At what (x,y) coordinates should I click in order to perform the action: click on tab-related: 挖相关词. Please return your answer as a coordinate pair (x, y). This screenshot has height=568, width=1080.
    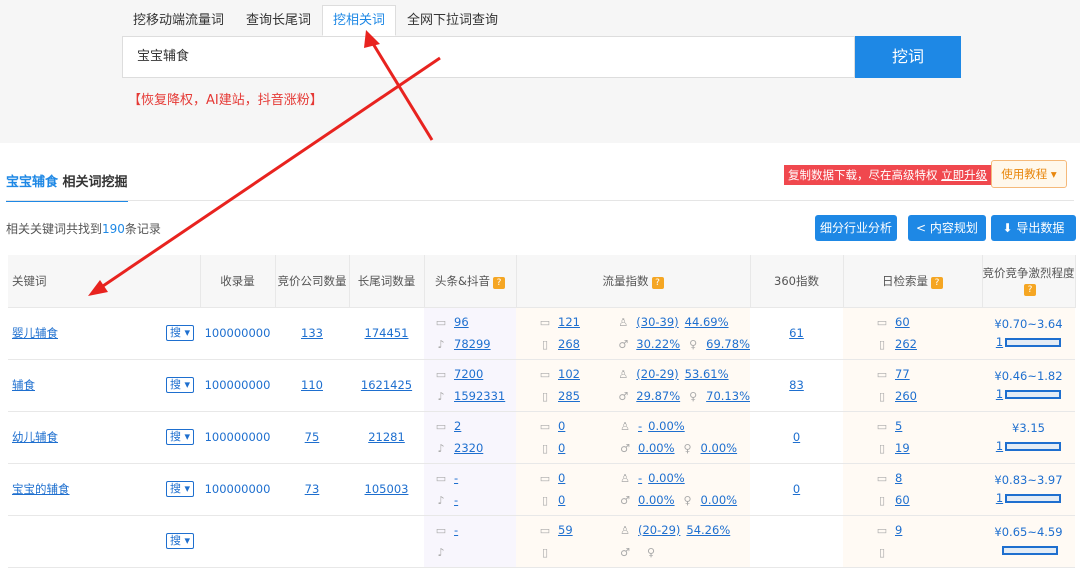
    Looking at the image, I should click on (359, 20).